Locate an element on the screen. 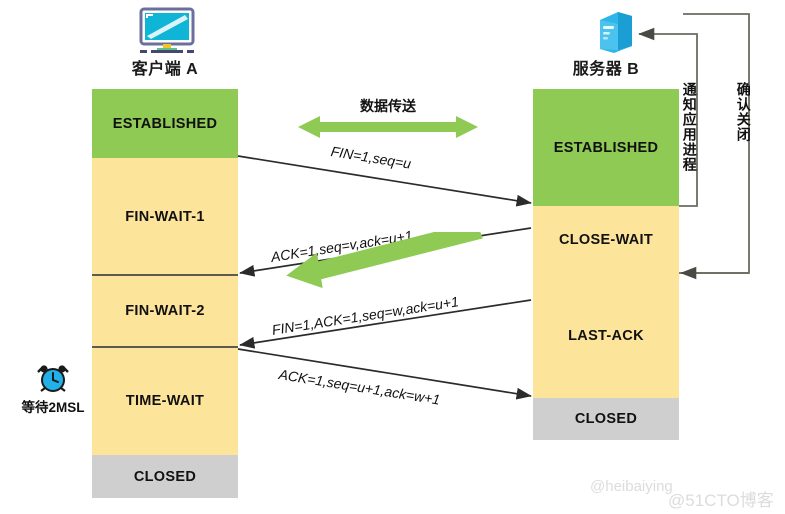  watermark-author: @heibaiying is located at coordinates (631, 486).